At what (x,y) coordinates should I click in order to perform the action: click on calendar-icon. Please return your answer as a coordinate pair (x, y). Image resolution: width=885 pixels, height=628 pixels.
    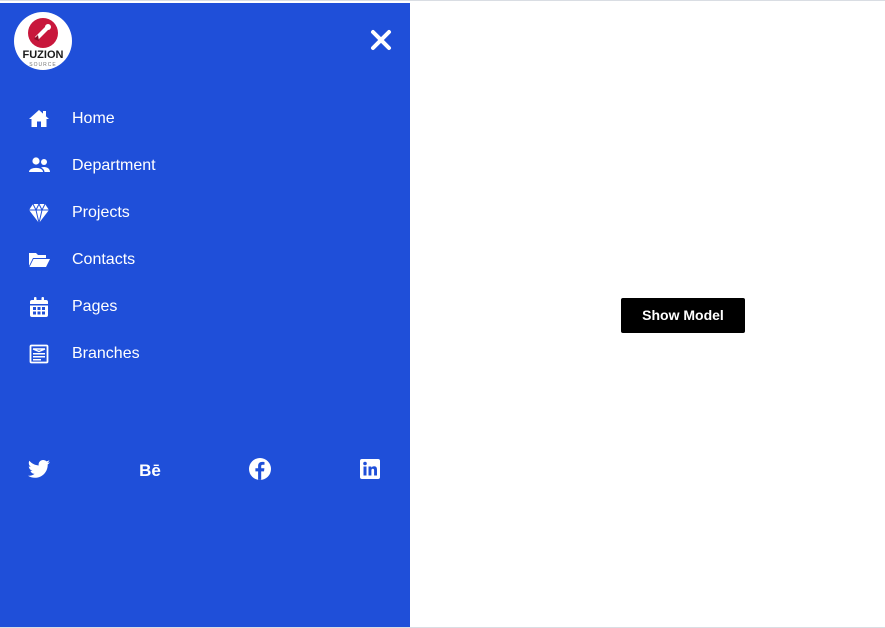
    Looking at the image, I should click on (39, 307).